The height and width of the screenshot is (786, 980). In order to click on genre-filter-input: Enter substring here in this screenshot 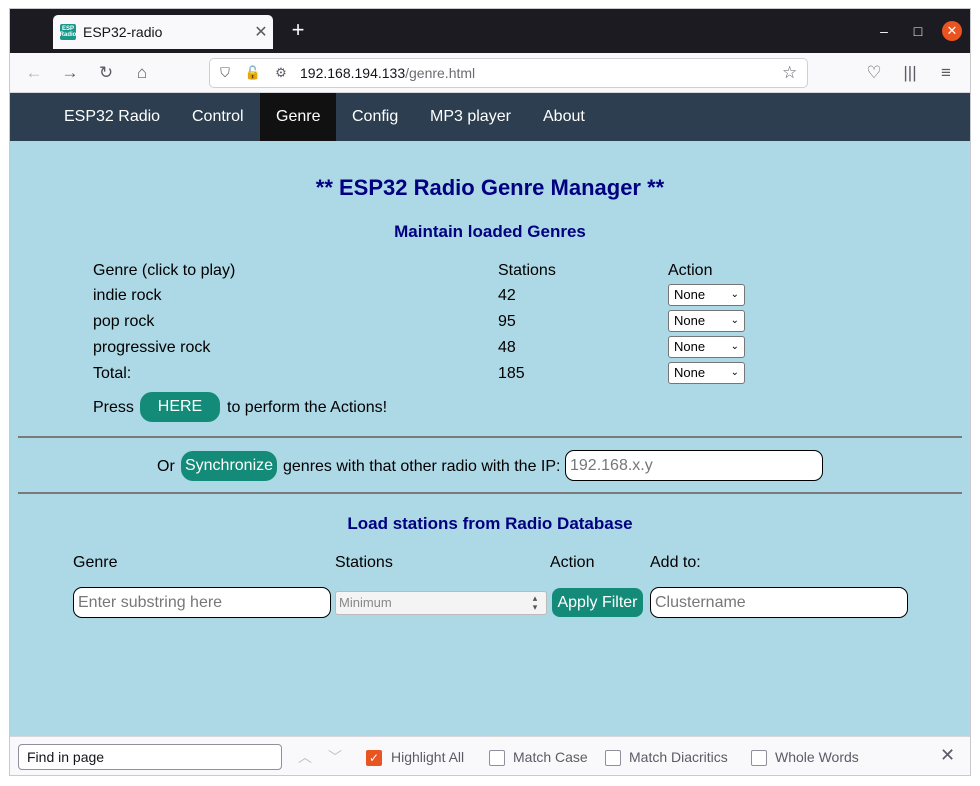, I will do `click(202, 602)`.